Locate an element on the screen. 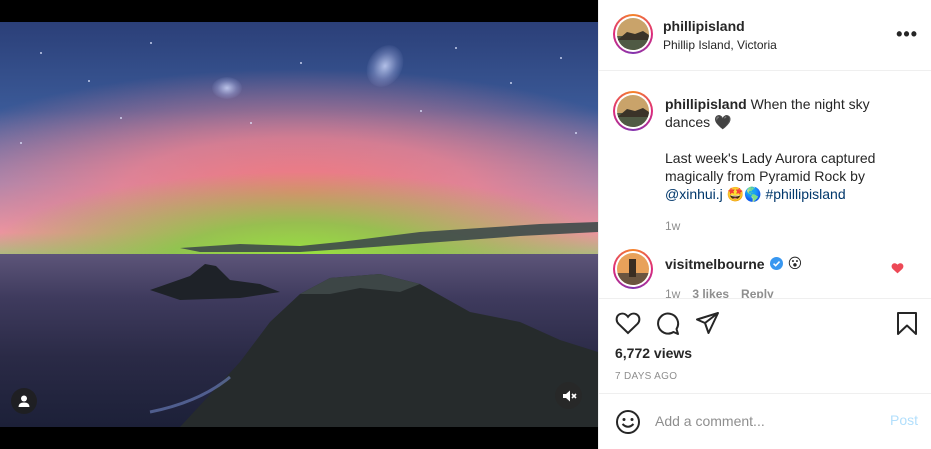 The image size is (931, 449). caption-emojis: 🤩🌎 is located at coordinates (744, 194).